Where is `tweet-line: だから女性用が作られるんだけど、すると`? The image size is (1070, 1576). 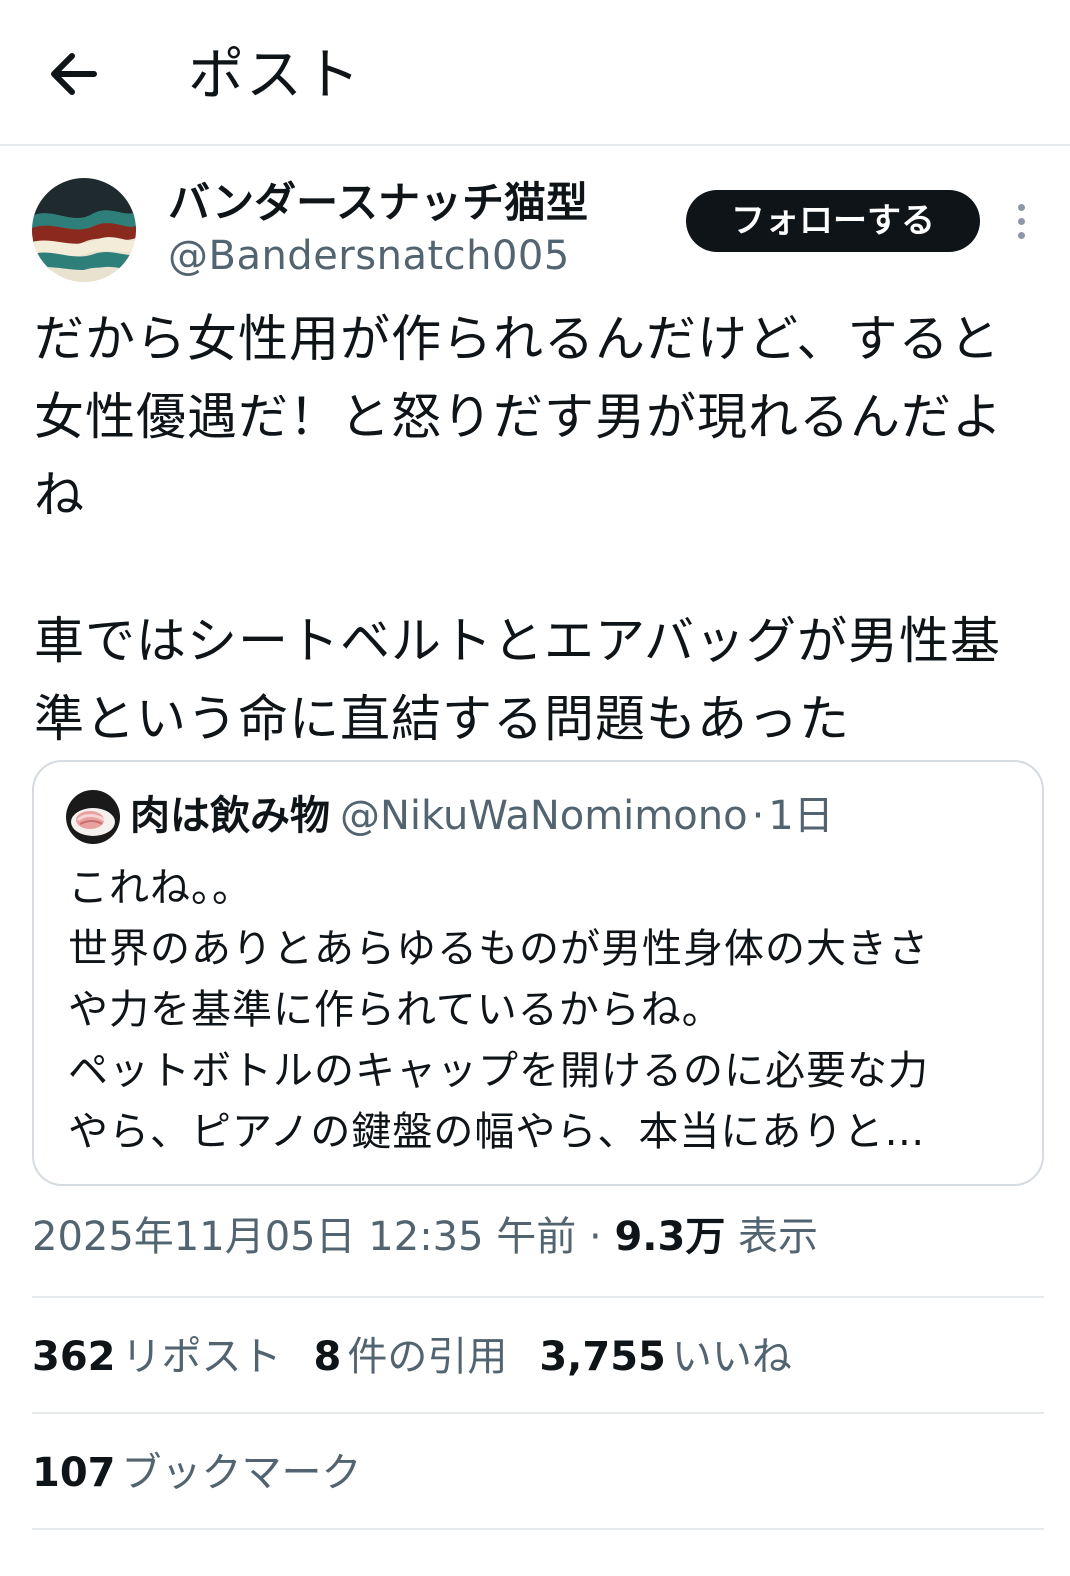
tweet-line: だから女性用が作られるんだけど、すると is located at coordinates (517, 339).